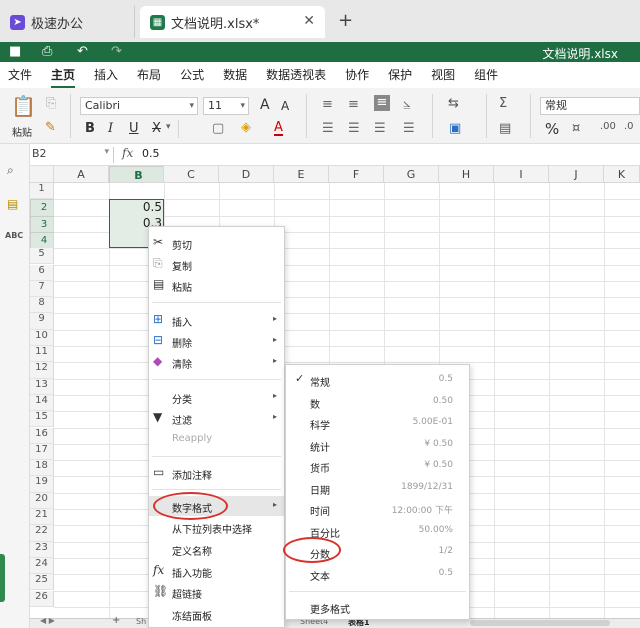 This screenshot has height=628, width=640. What do you see at coordinates (622, 174) in the screenshot?
I see `col-header: K` at bounding box center [622, 174].